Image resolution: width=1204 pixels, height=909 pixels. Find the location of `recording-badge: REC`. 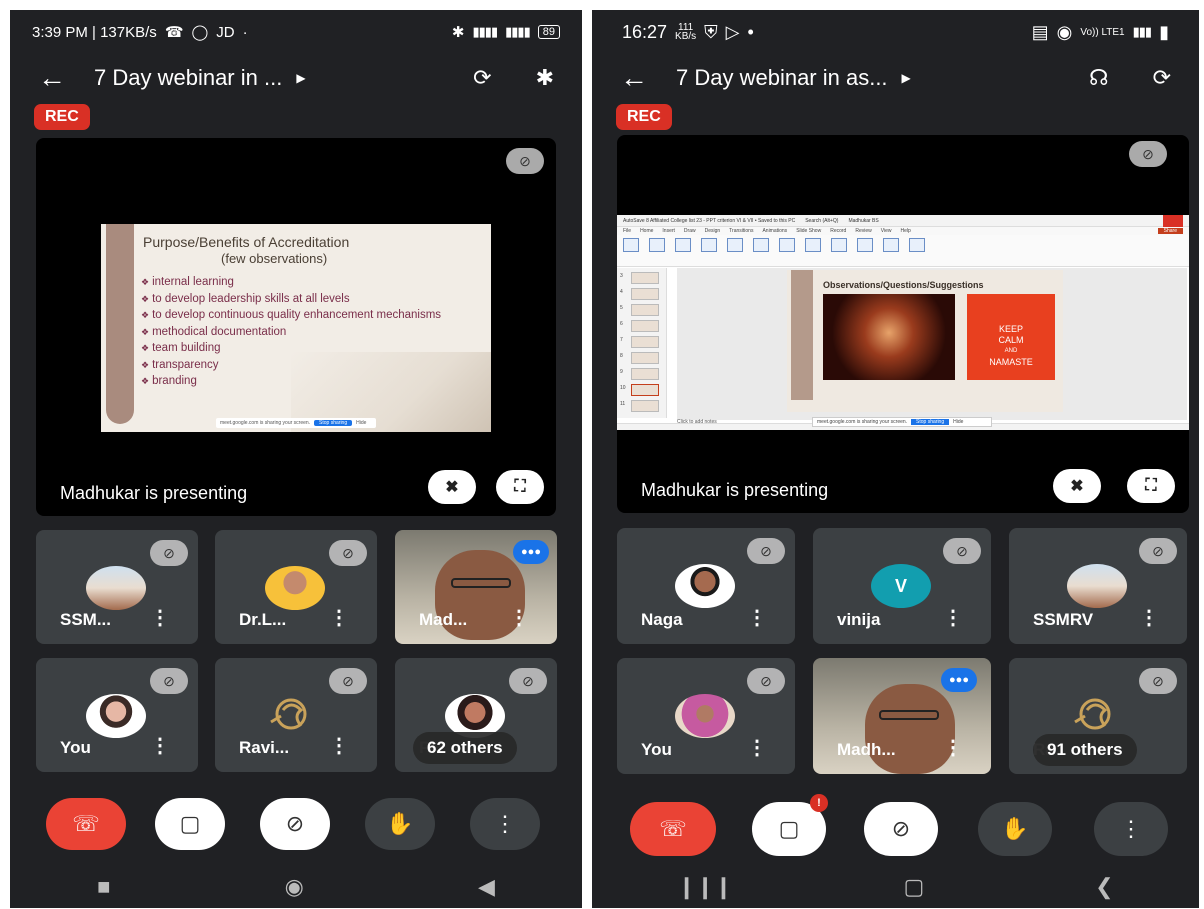

recording-badge: REC is located at coordinates (644, 117).